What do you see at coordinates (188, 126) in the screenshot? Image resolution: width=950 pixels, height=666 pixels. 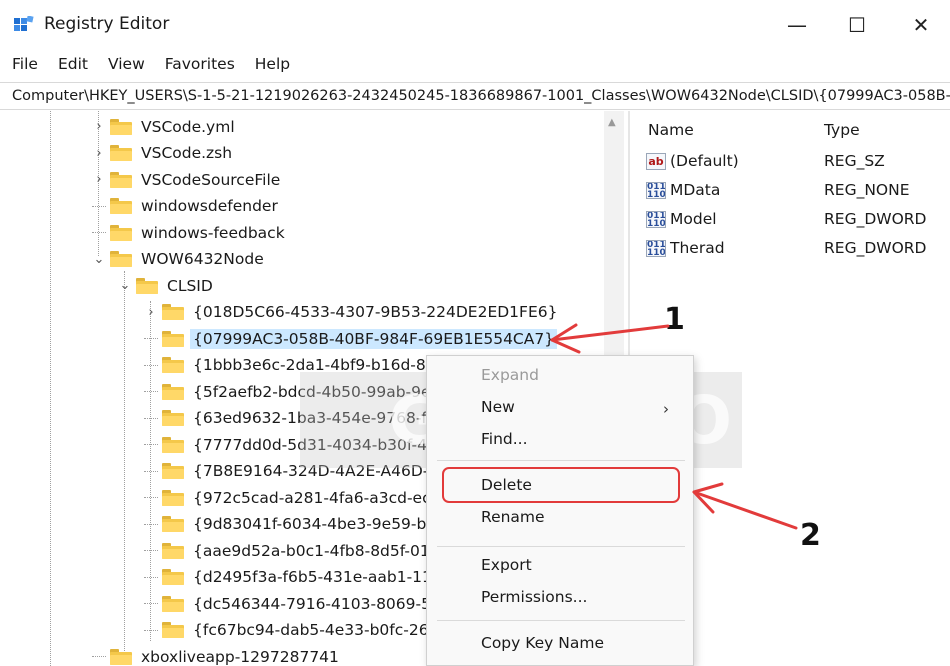 I see `tree-item-label: VSCode.yml` at bounding box center [188, 126].